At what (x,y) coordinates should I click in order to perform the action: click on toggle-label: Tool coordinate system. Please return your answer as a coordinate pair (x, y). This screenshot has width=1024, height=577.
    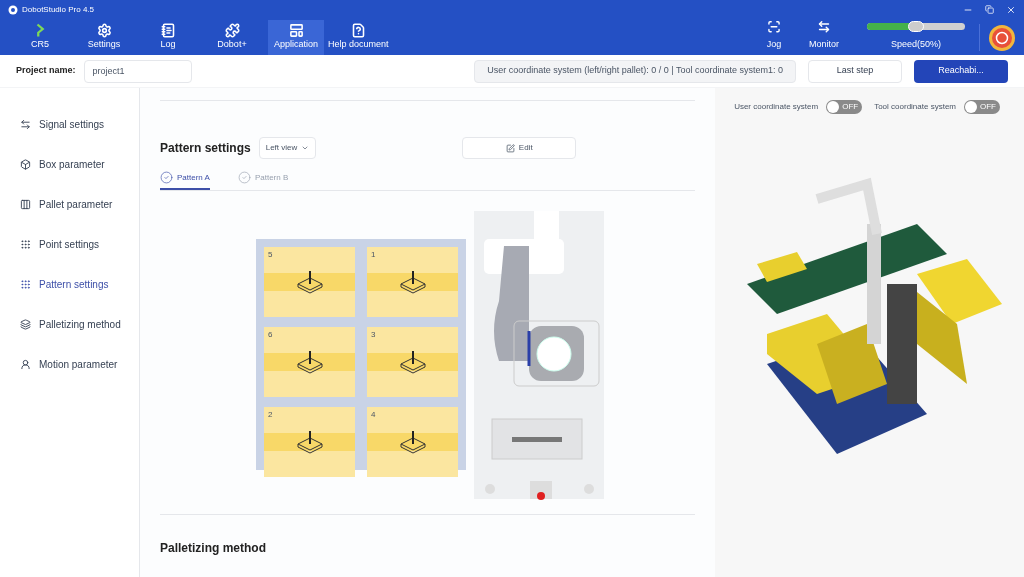
    Looking at the image, I should click on (915, 107).